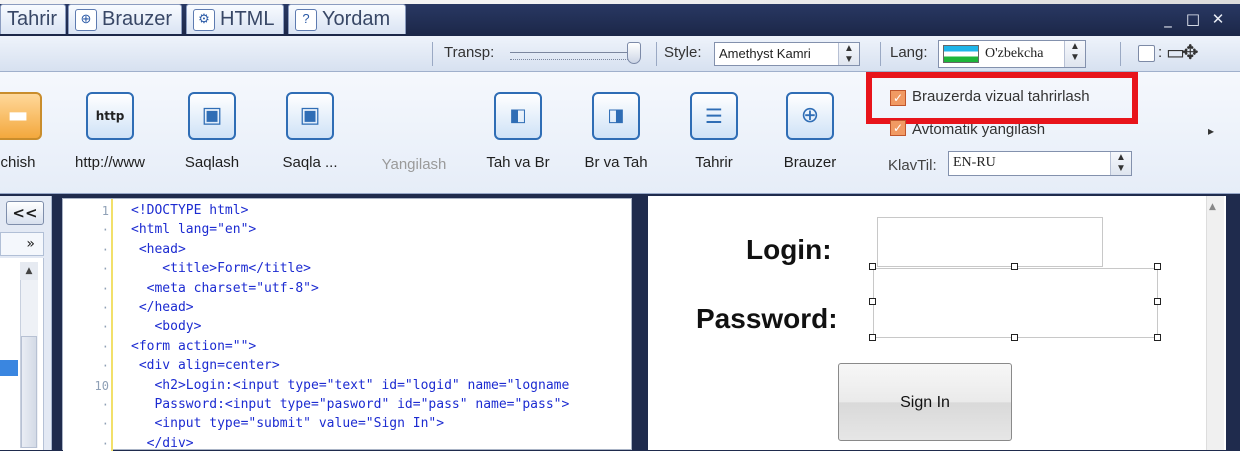 This screenshot has height=451, width=1240. Describe the element at coordinates (204, 19) in the screenshot. I see `html-gear-icon: ⚙` at that location.